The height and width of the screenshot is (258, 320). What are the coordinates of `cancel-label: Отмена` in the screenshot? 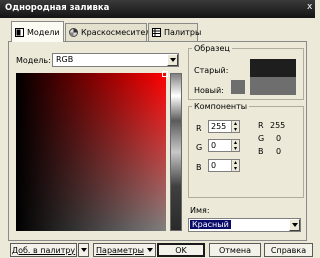 It's located at (235, 250).